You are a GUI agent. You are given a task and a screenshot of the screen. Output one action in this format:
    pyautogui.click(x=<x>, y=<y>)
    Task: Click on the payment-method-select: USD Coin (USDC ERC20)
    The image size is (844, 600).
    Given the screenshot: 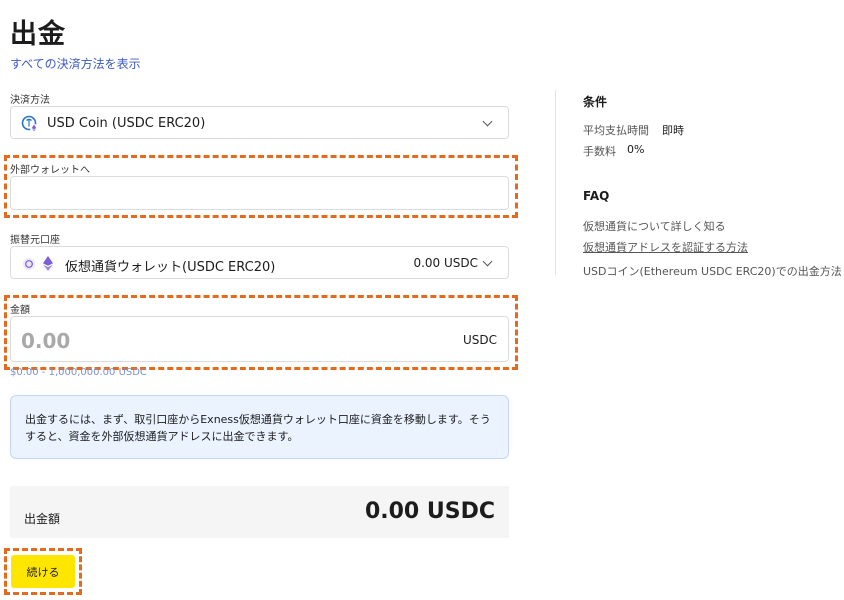 What is the action you would take?
    pyautogui.click(x=259, y=122)
    